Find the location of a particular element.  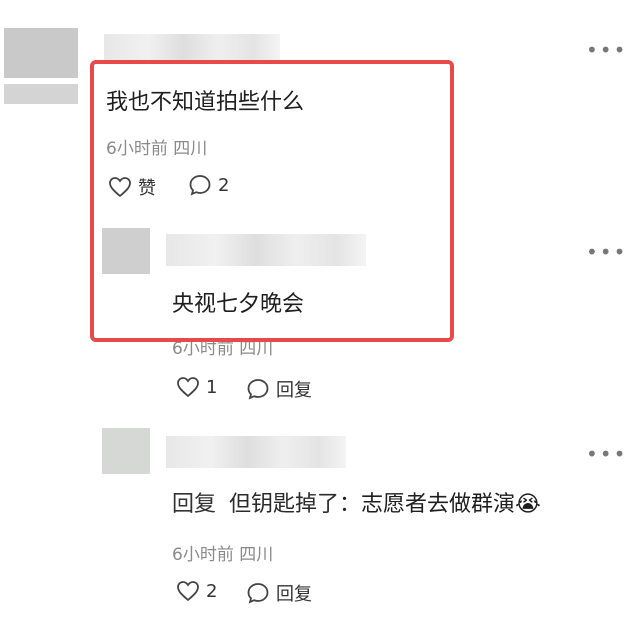

reply-like-count: 1 is located at coordinates (212, 387).